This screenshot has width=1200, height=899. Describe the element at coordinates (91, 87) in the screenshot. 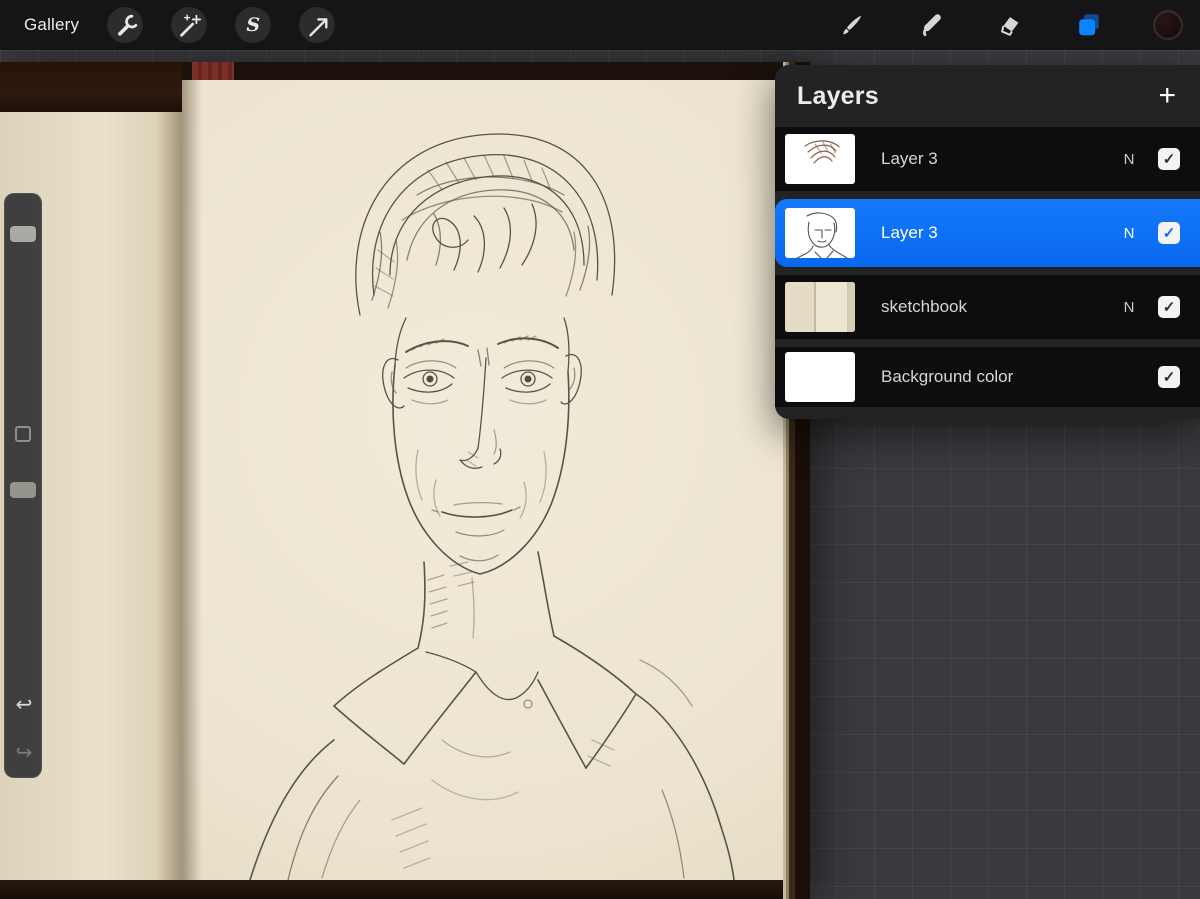

I see `book-cover-edge` at that location.